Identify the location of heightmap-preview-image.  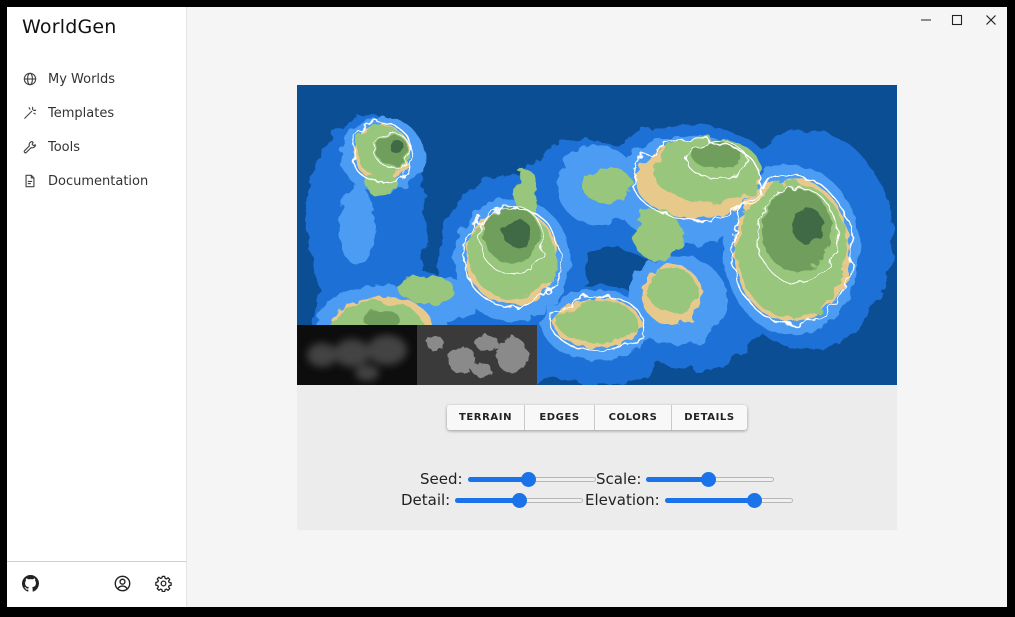
(477, 355).